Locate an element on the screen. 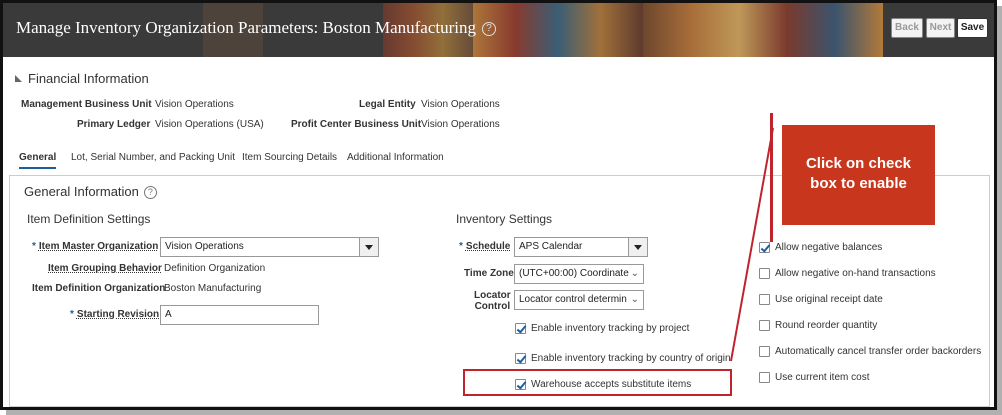 This screenshot has height=415, width=1002. timezone-select: (UTC+00:00) Coordinate ⌄ is located at coordinates (579, 274).